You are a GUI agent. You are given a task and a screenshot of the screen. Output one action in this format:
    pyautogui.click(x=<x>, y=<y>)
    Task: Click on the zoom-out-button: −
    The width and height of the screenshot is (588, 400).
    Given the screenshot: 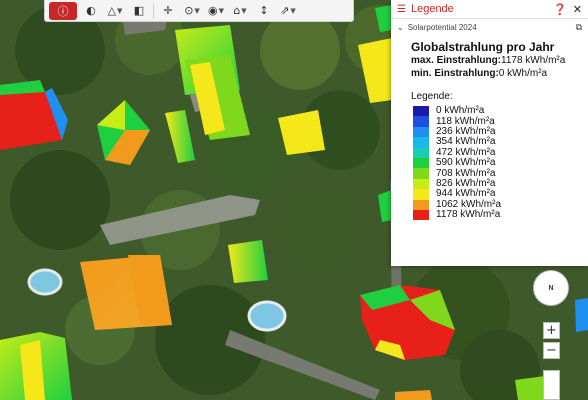 What is the action you would take?
    pyautogui.click(x=551, y=350)
    